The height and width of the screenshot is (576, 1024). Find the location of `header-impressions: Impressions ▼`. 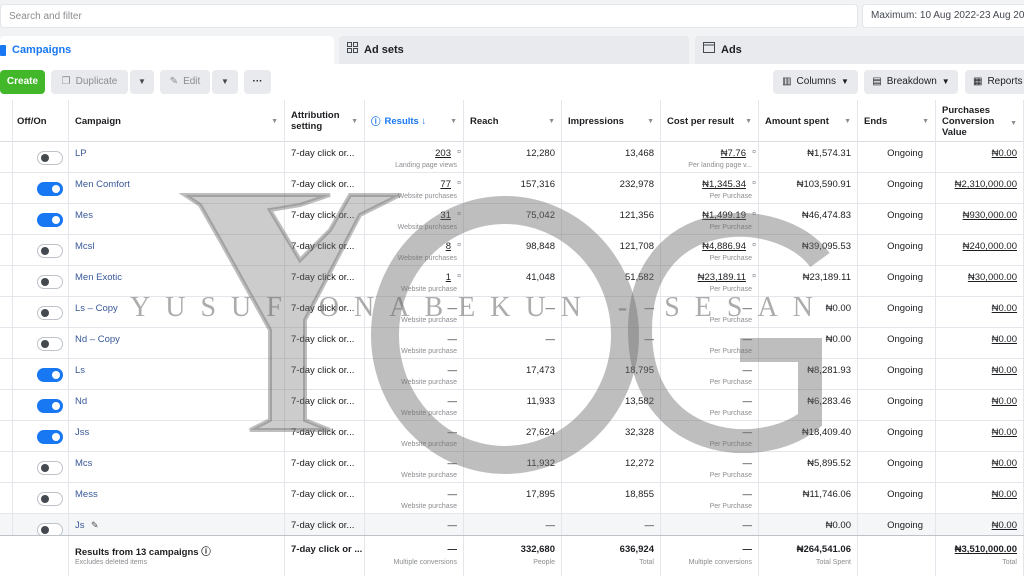

header-impressions: Impressions ▼ is located at coordinates (611, 121).